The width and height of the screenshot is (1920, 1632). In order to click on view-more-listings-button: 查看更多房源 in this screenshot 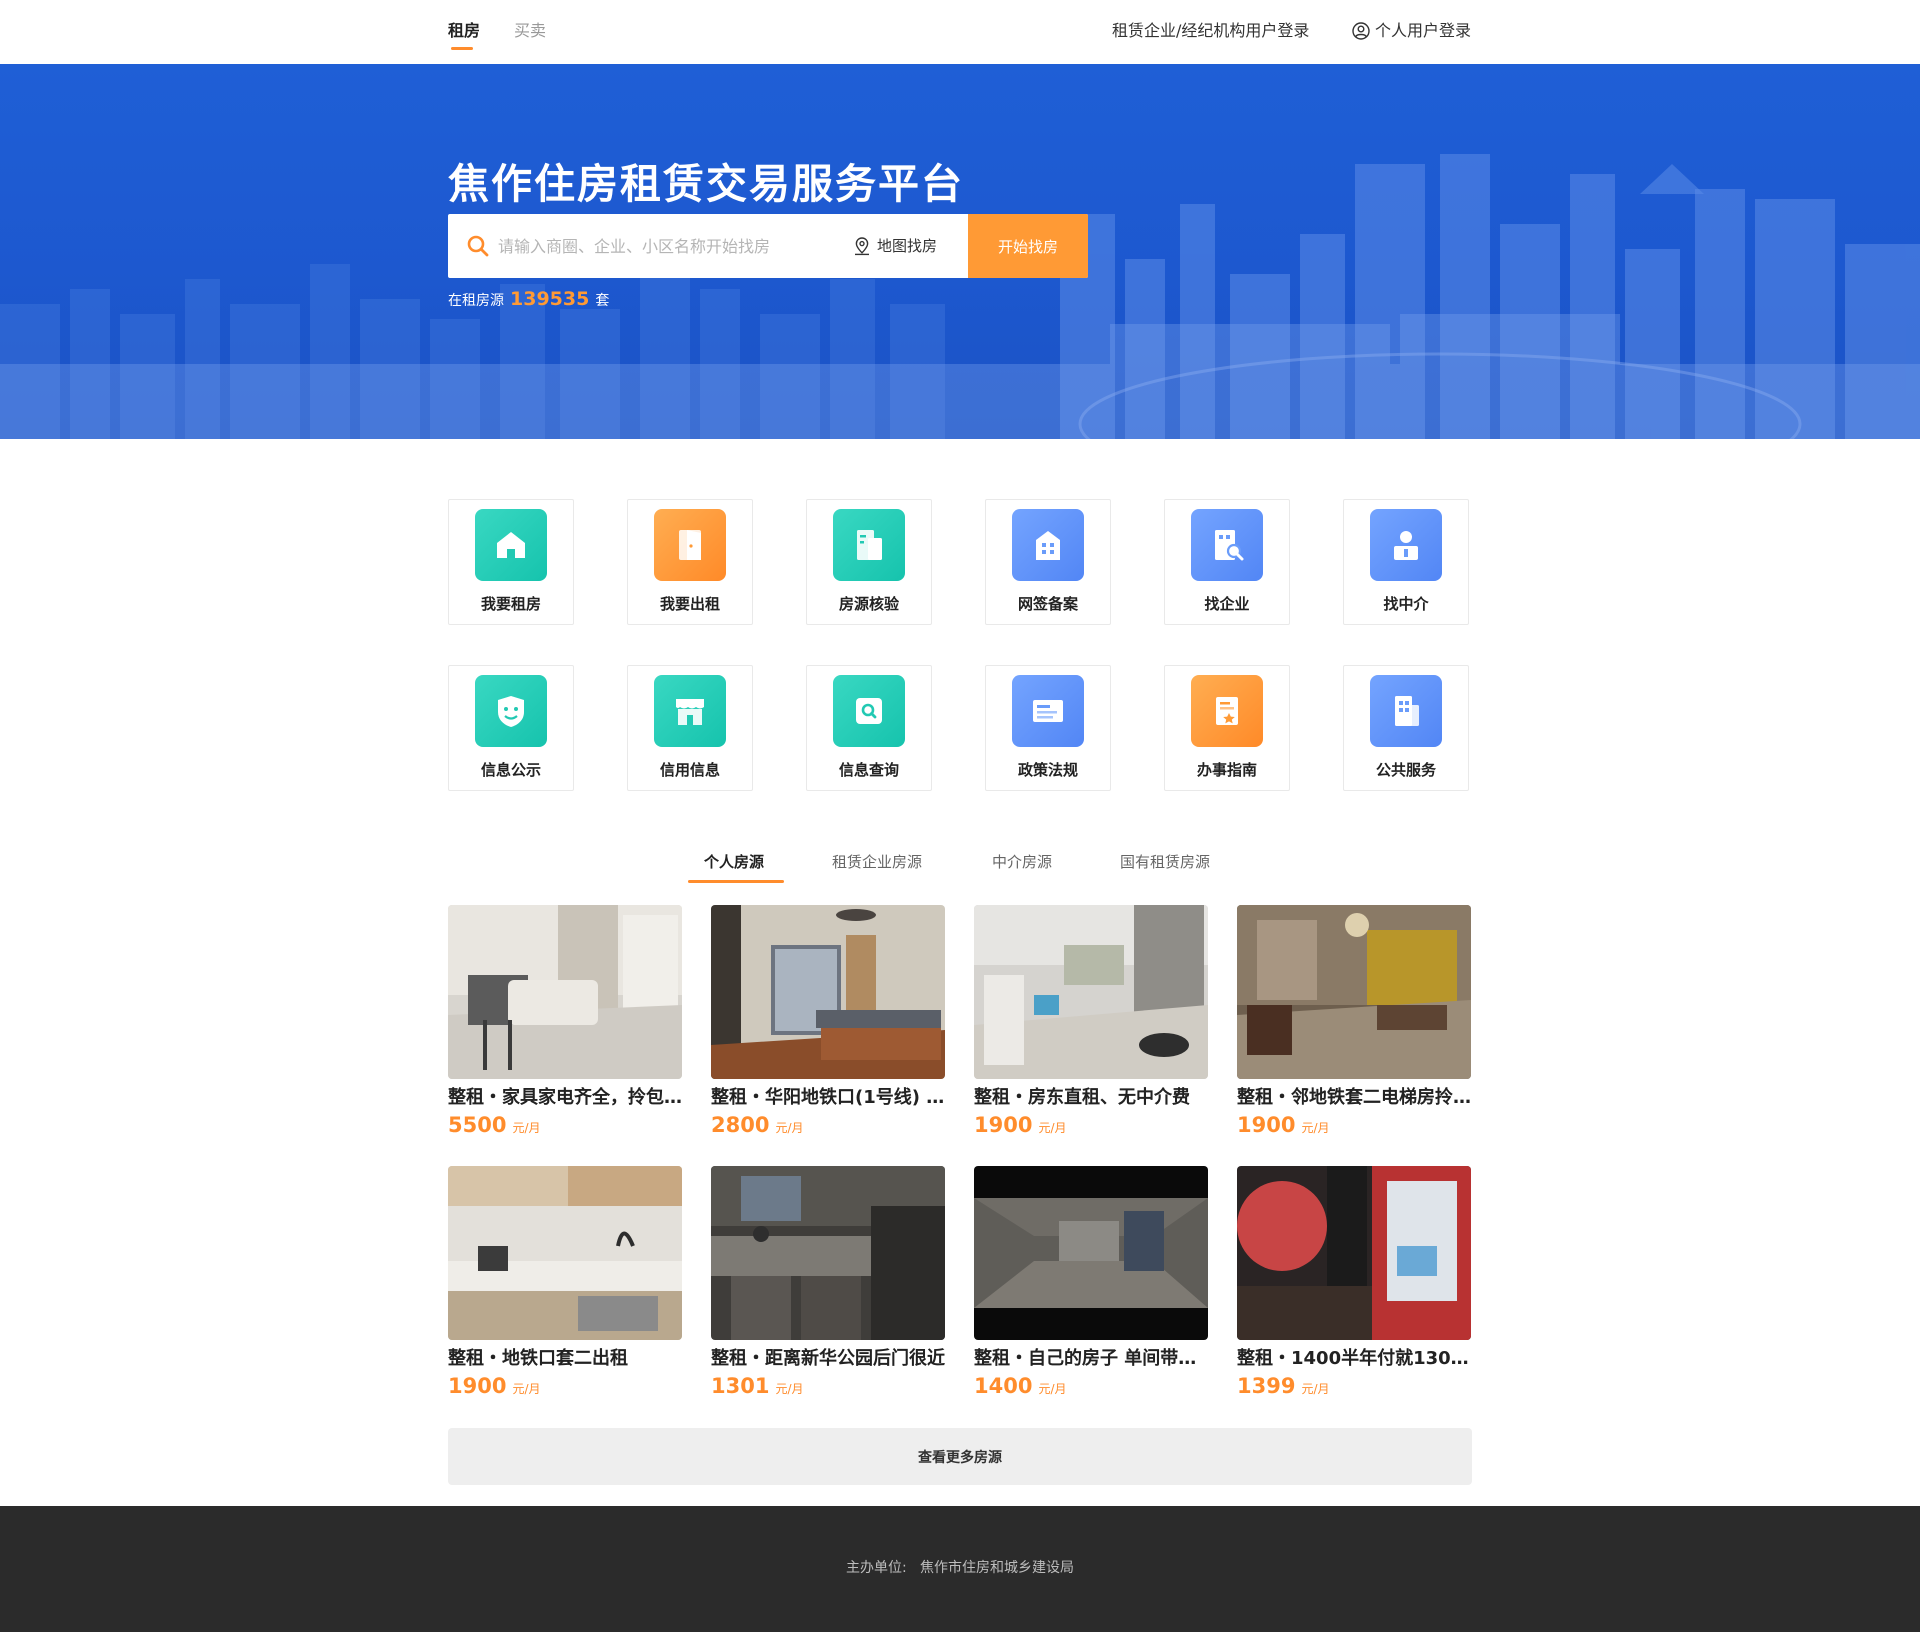, I will do `click(960, 1456)`.